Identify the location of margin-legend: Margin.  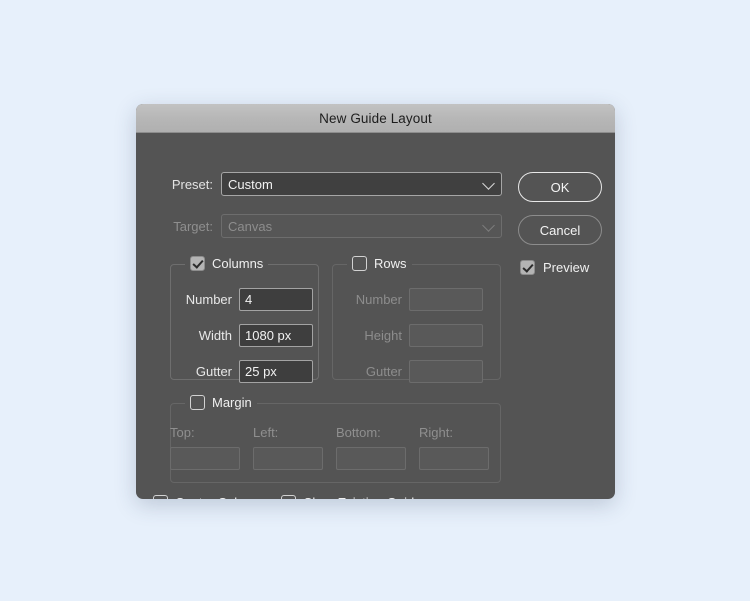
(221, 402).